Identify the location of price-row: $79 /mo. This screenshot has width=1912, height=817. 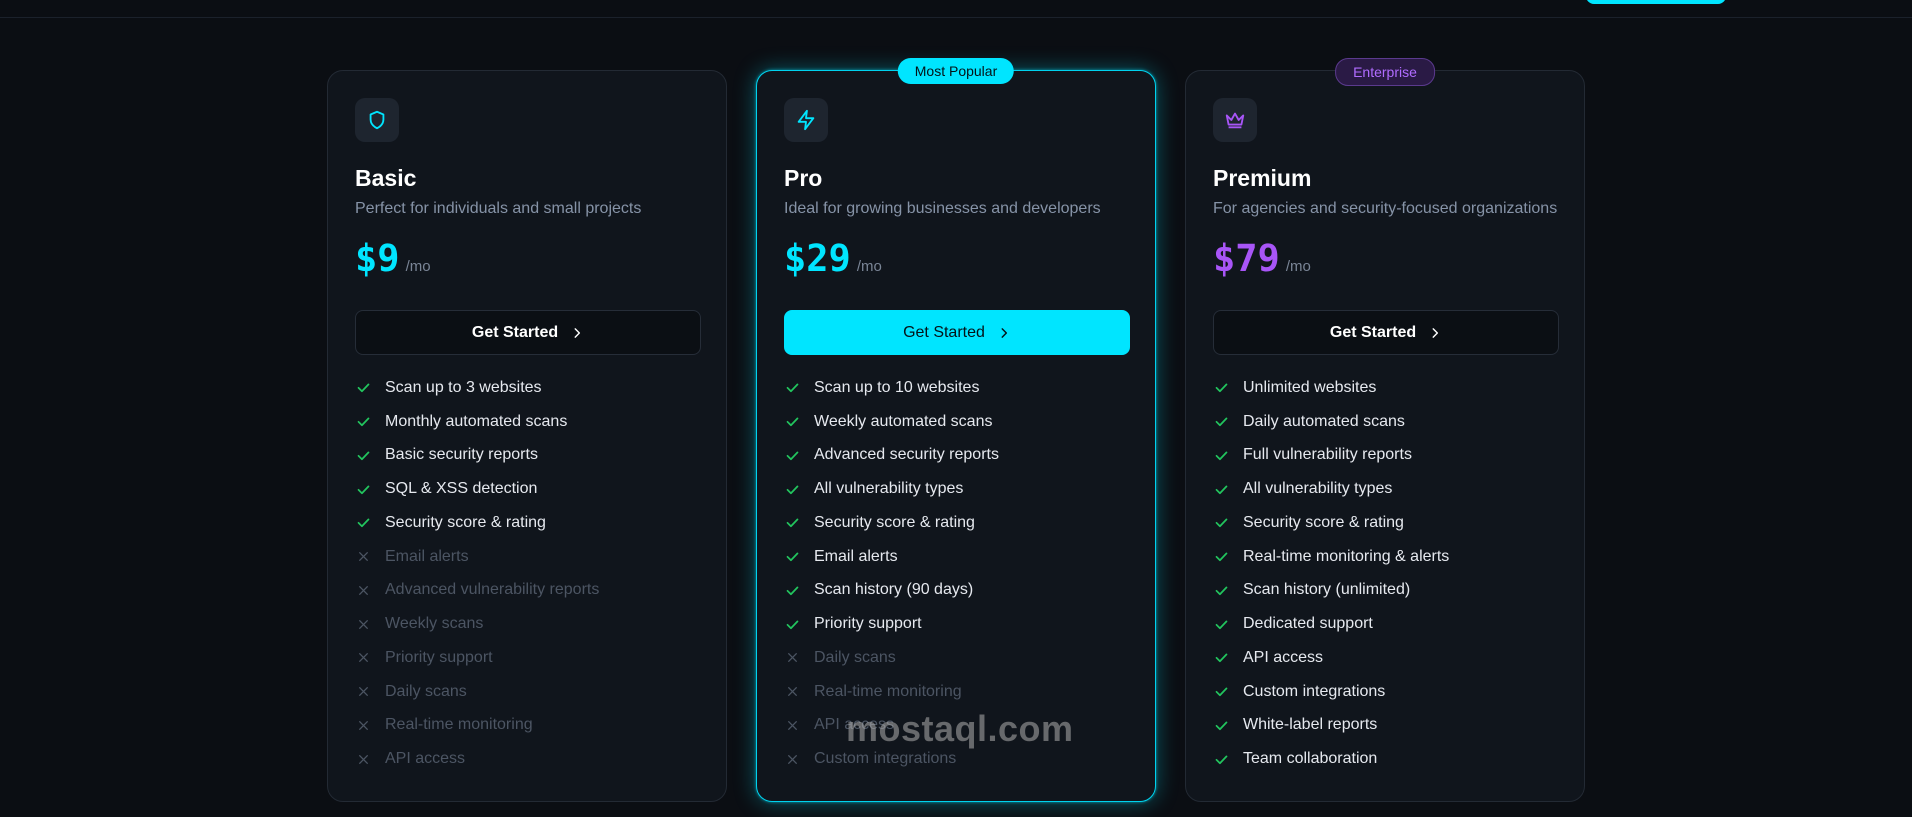
(1262, 258).